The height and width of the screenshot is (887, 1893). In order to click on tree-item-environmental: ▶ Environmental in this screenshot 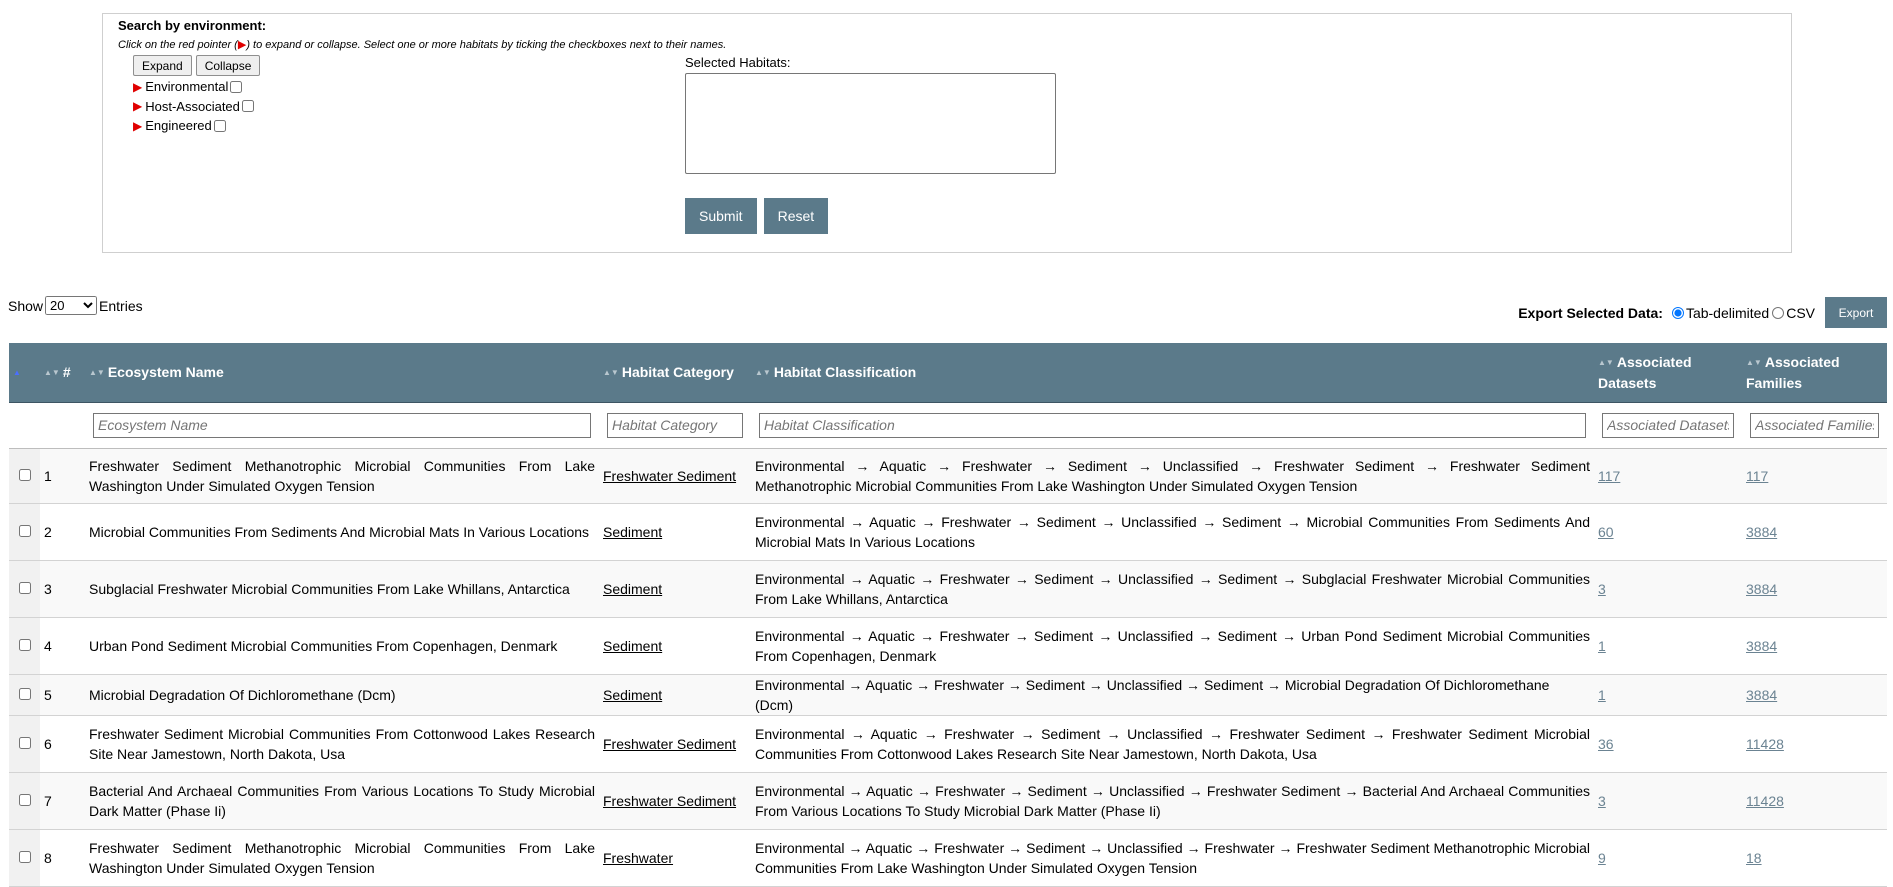, I will do `click(193, 87)`.